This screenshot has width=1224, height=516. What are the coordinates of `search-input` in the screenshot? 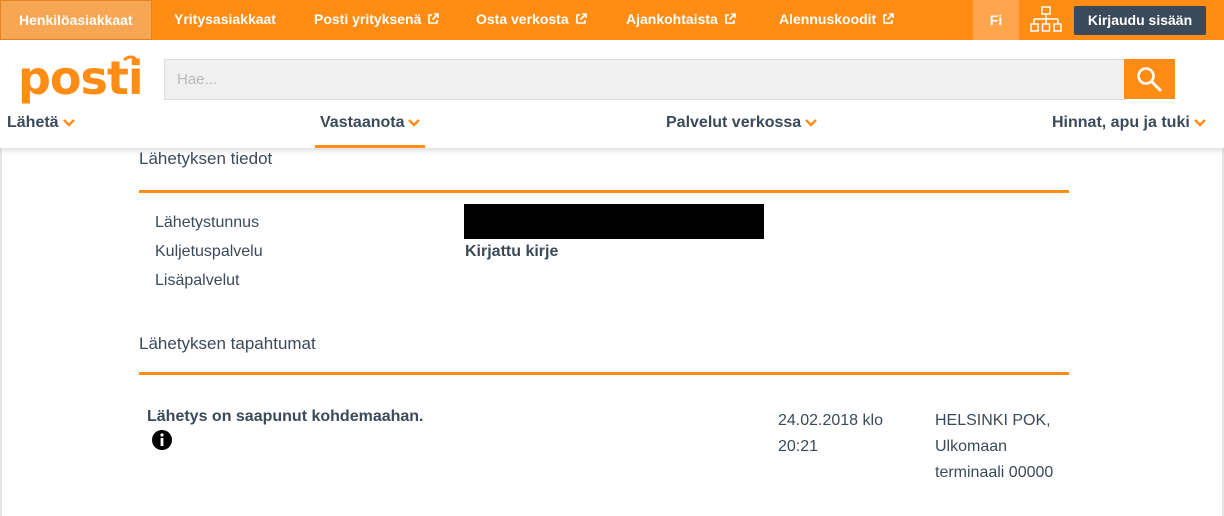 It's located at (645, 79).